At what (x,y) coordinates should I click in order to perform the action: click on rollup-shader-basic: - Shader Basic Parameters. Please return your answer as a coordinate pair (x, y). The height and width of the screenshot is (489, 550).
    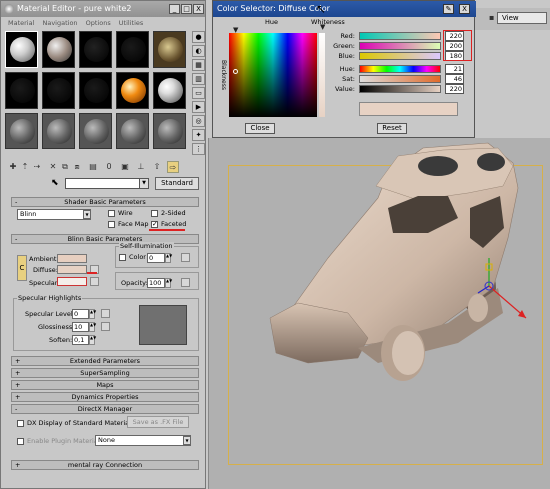
    Looking at the image, I should click on (105, 202).